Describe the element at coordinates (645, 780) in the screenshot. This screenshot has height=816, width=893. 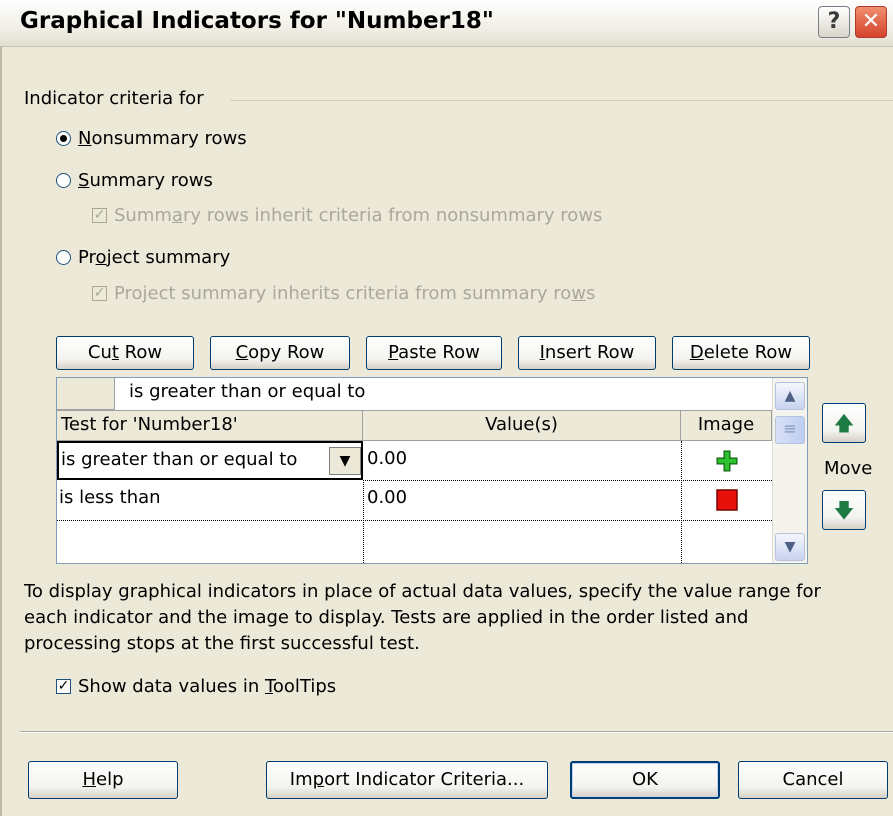
I see `ok-button: OK` at that location.